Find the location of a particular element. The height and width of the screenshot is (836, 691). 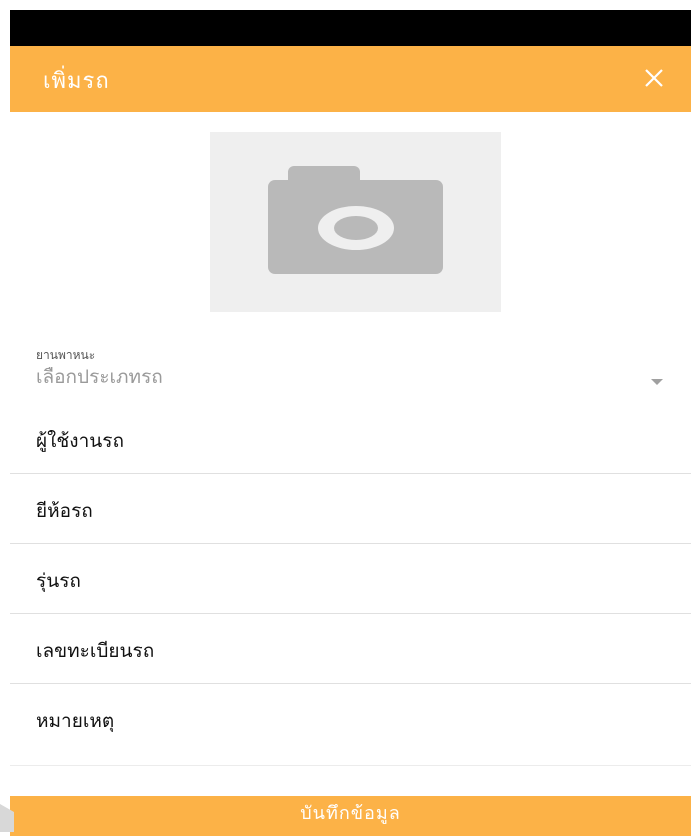

status-bar is located at coordinates (350, 28).